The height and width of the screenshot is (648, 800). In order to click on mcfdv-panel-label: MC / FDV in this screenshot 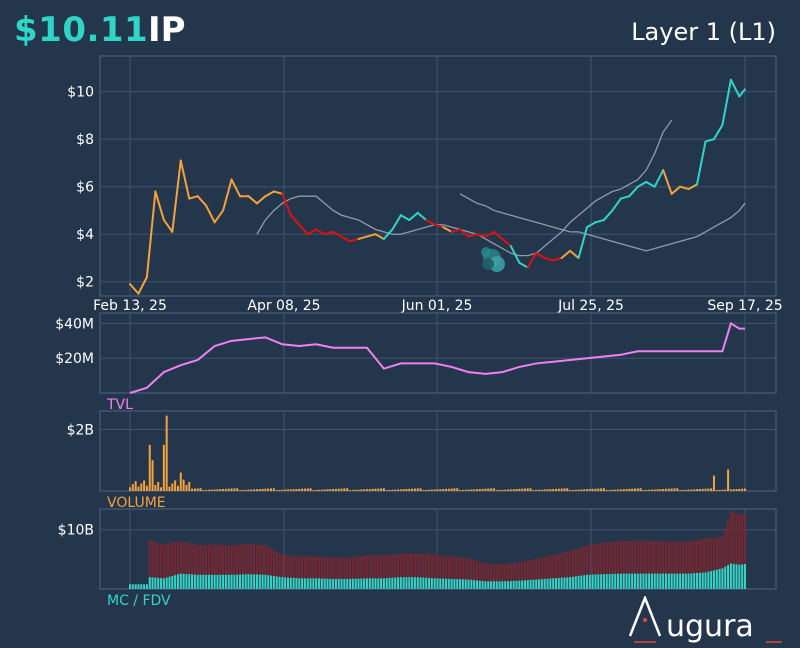, I will do `click(139, 601)`.